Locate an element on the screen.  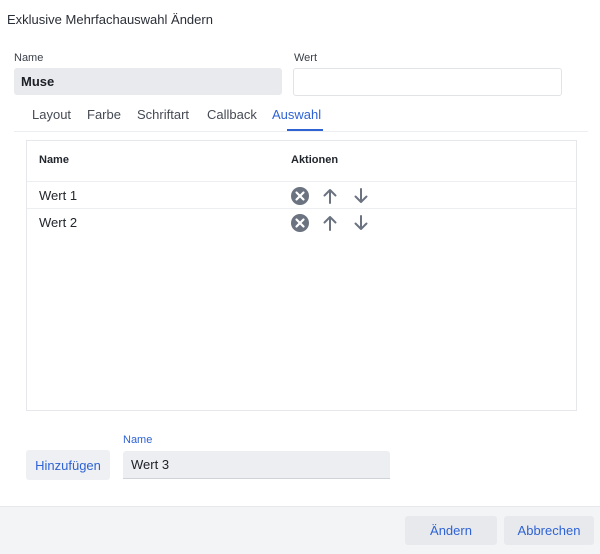
table-row: Wert 2 is located at coordinates (301, 221).